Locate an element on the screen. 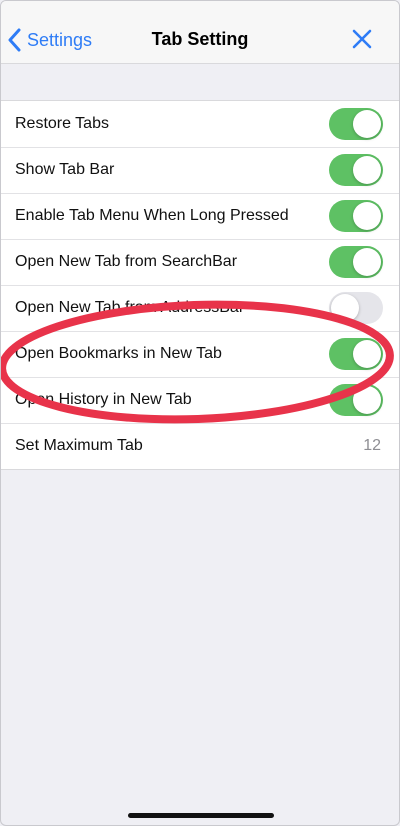 This screenshot has width=400, height=826. setting-enable-tab-menu: Enable Tab Menu When Long Pressed is located at coordinates (200, 216).